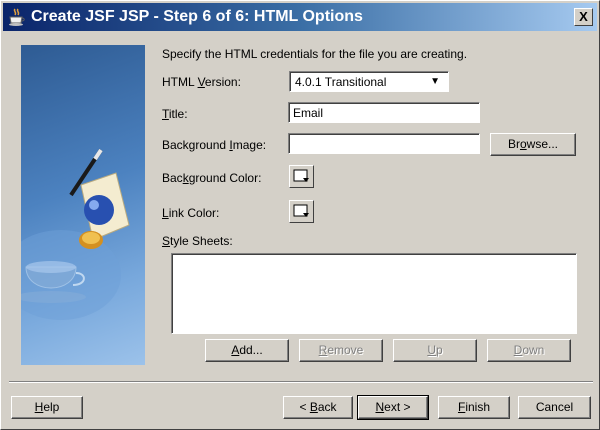 The width and height of the screenshot is (600, 430). I want to click on link-color-button, so click(301, 211).